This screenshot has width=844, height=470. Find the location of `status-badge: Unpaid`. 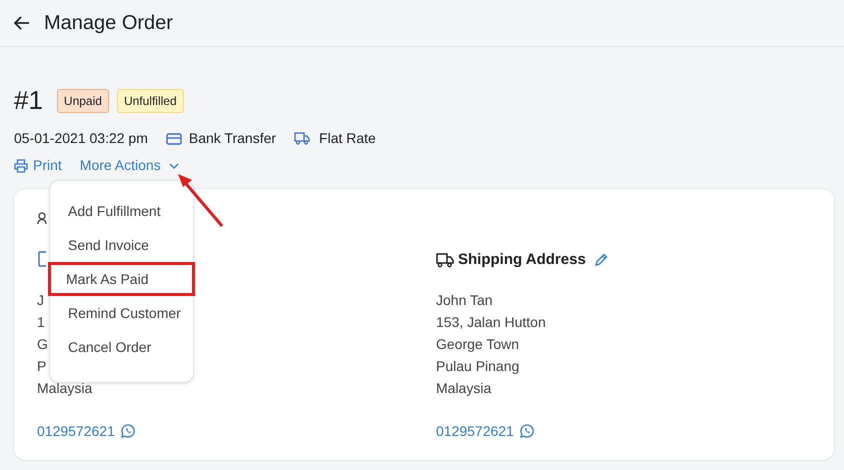

status-badge: Unpaid is located at coordinates (82, 100).